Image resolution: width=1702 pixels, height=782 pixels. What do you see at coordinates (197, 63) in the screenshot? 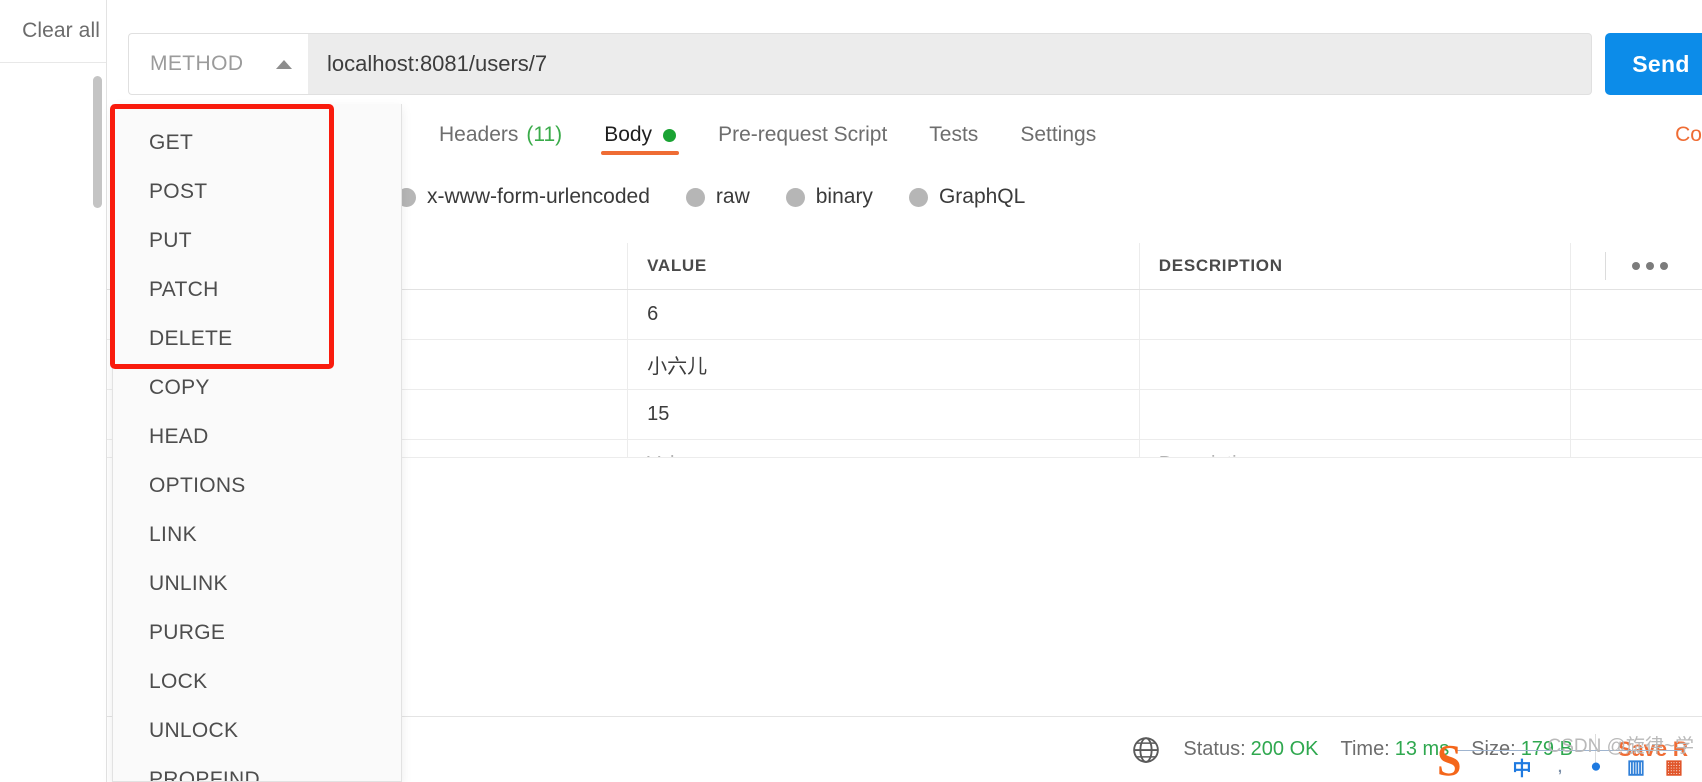
I see `method-selector-label: METHOD` at bounding box center [197, 63].